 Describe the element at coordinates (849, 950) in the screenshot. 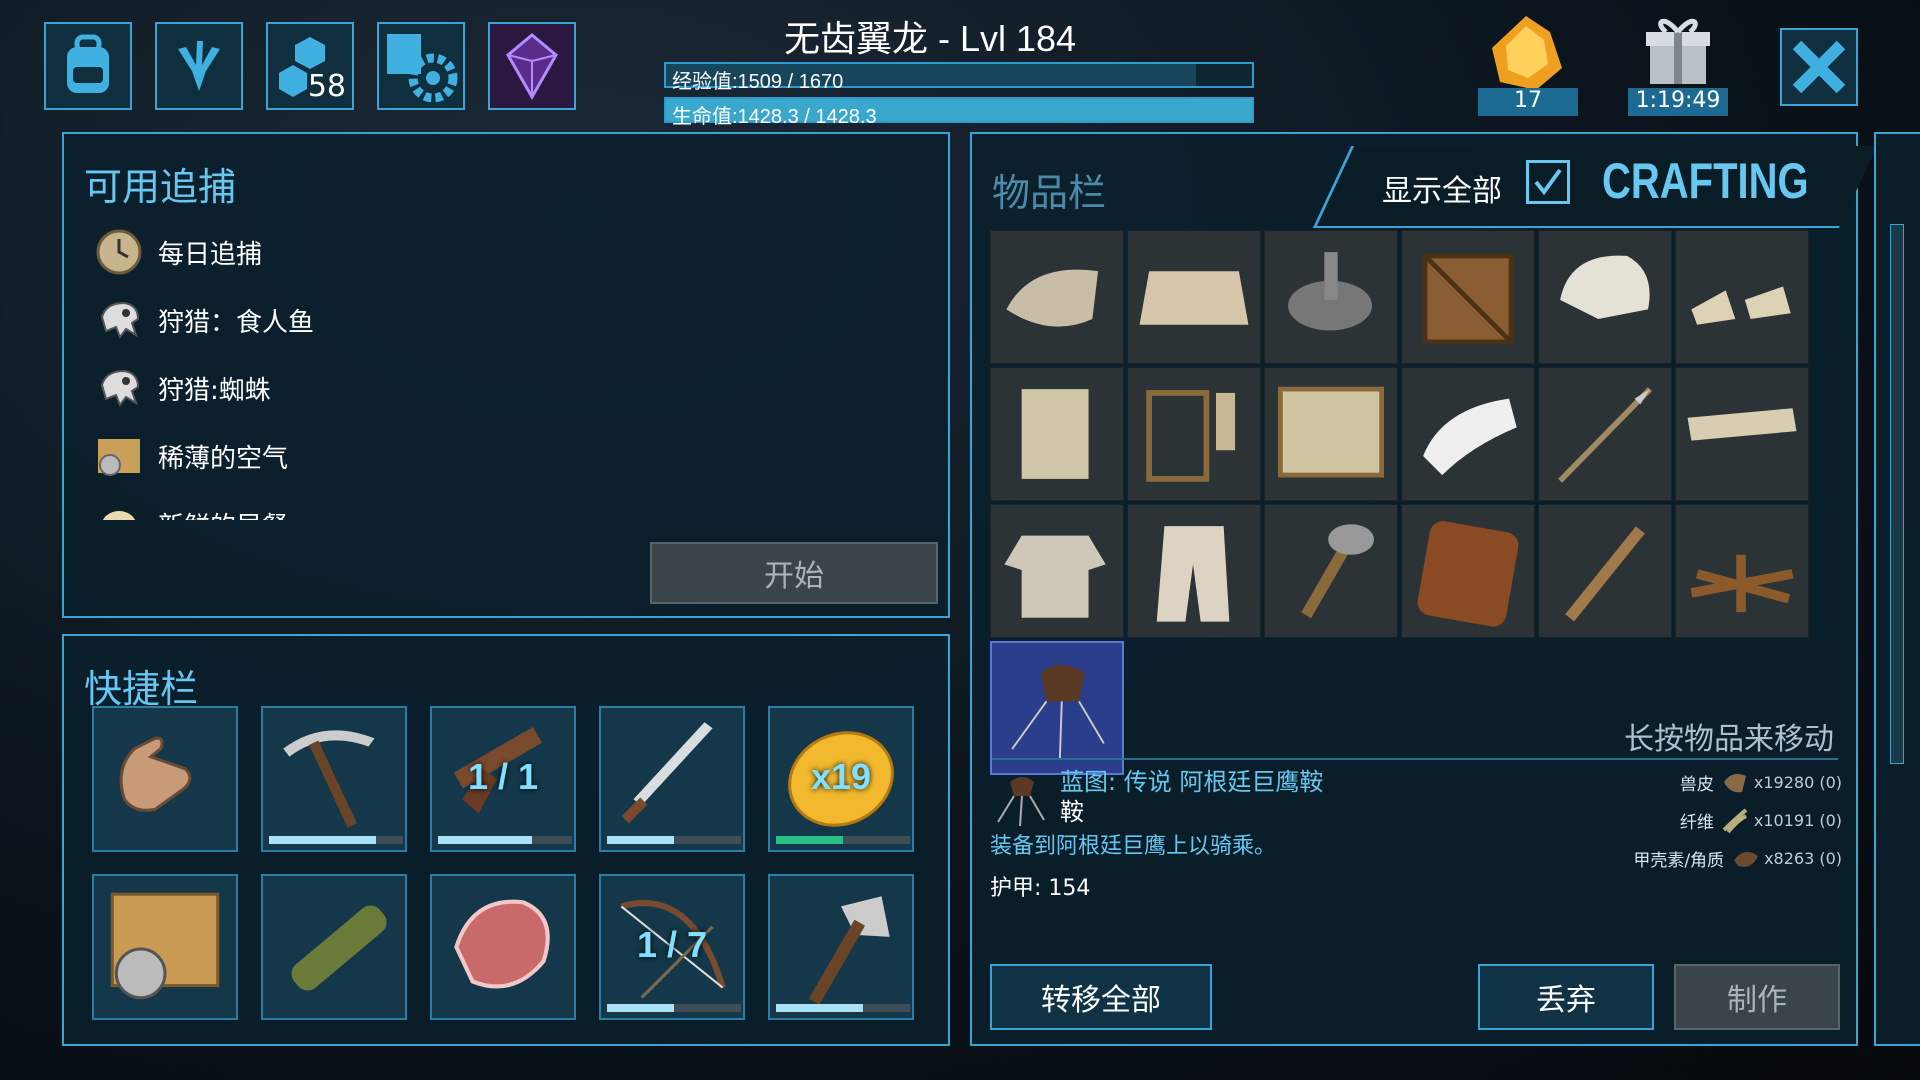

I see `hatchet-icon` at that location.